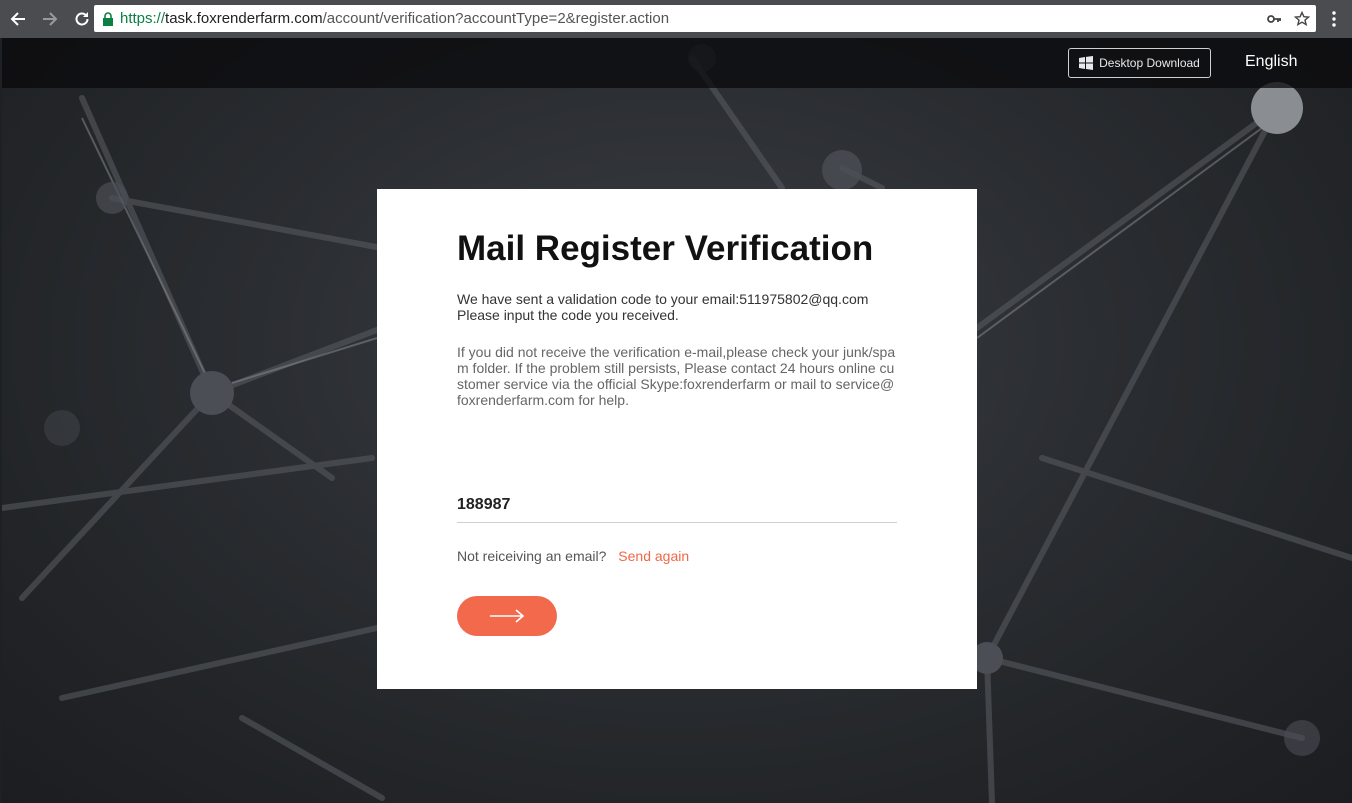  Describe the element at coordinates (108, 18) in the screenshot. I see `lock-icon` at that location.